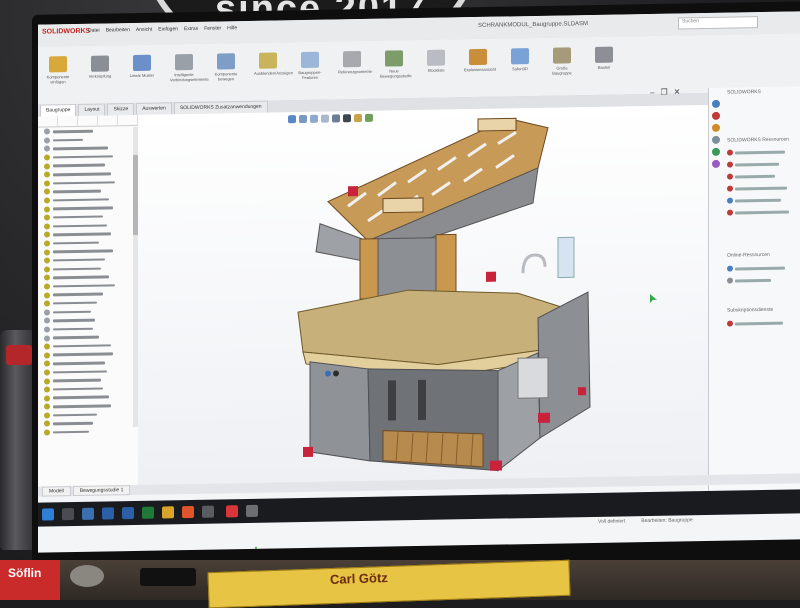 The height and width of the screenshot is (608, 800). Describe the element at coordinates (128, 120) in the screenshot. I see `display-manager-tab` at that location.